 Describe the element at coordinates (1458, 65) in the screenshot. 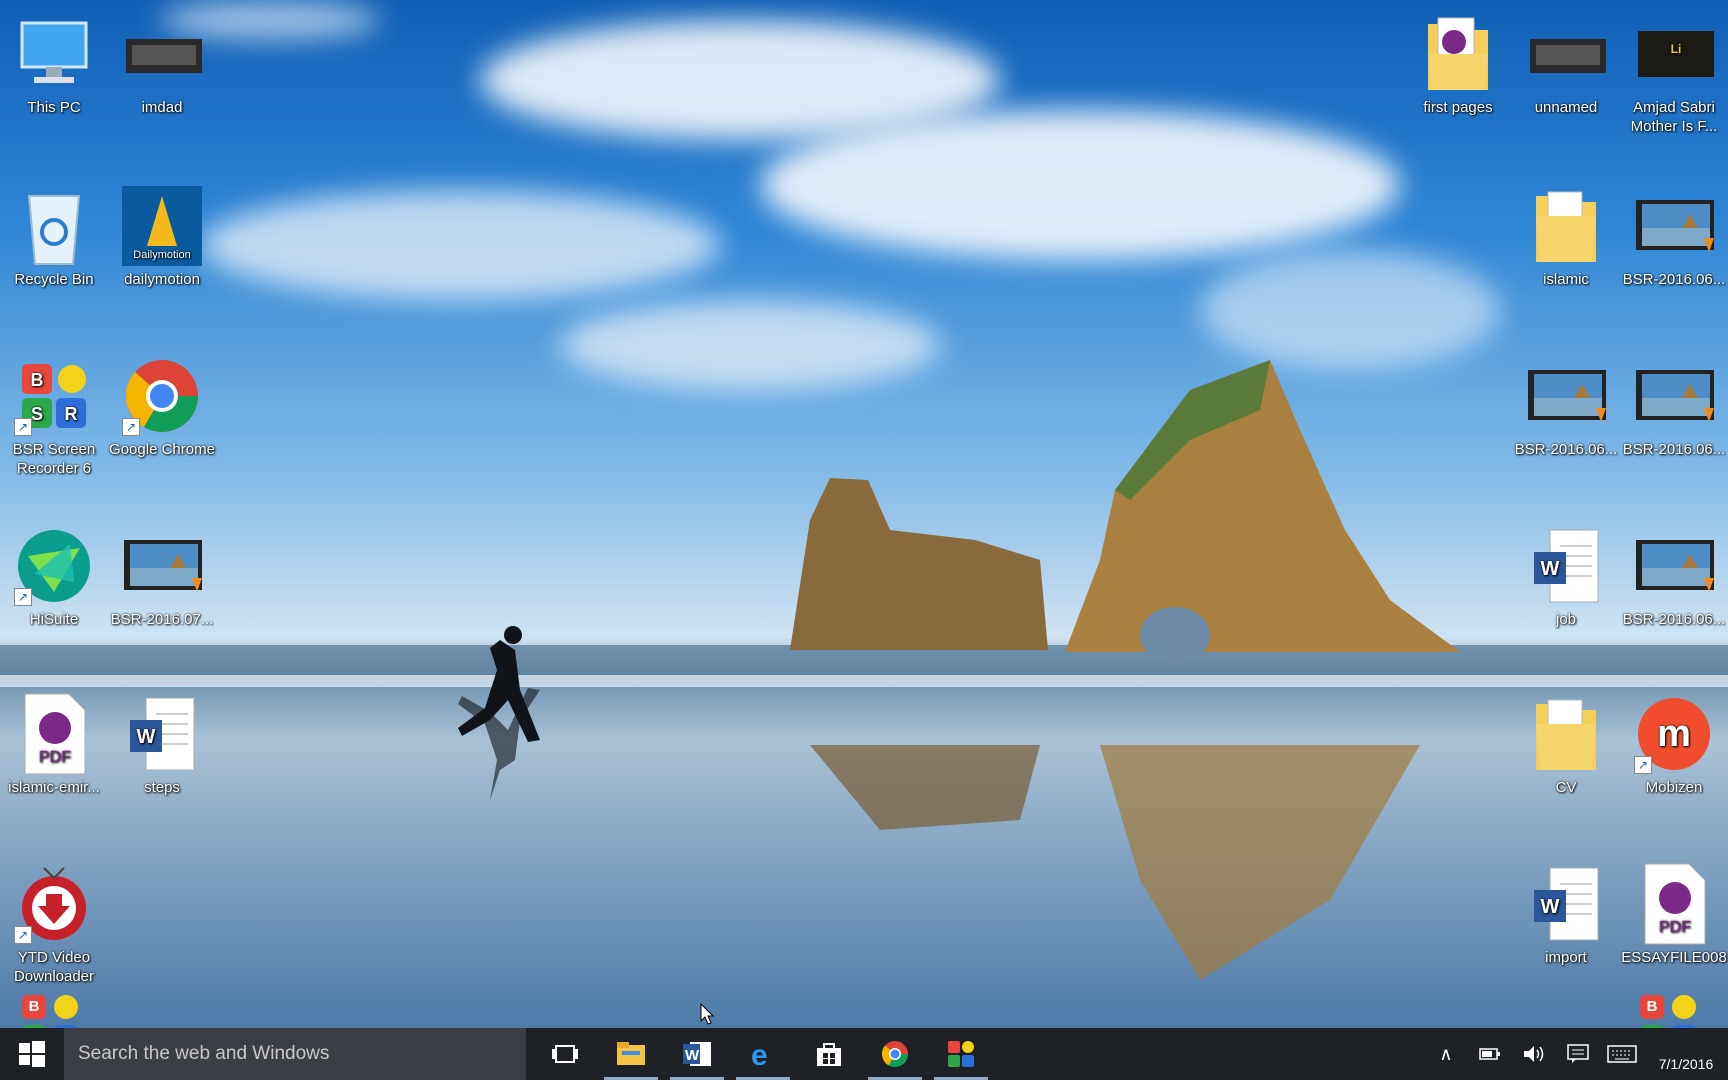

I see `desktop-icon: first pages` at that location.